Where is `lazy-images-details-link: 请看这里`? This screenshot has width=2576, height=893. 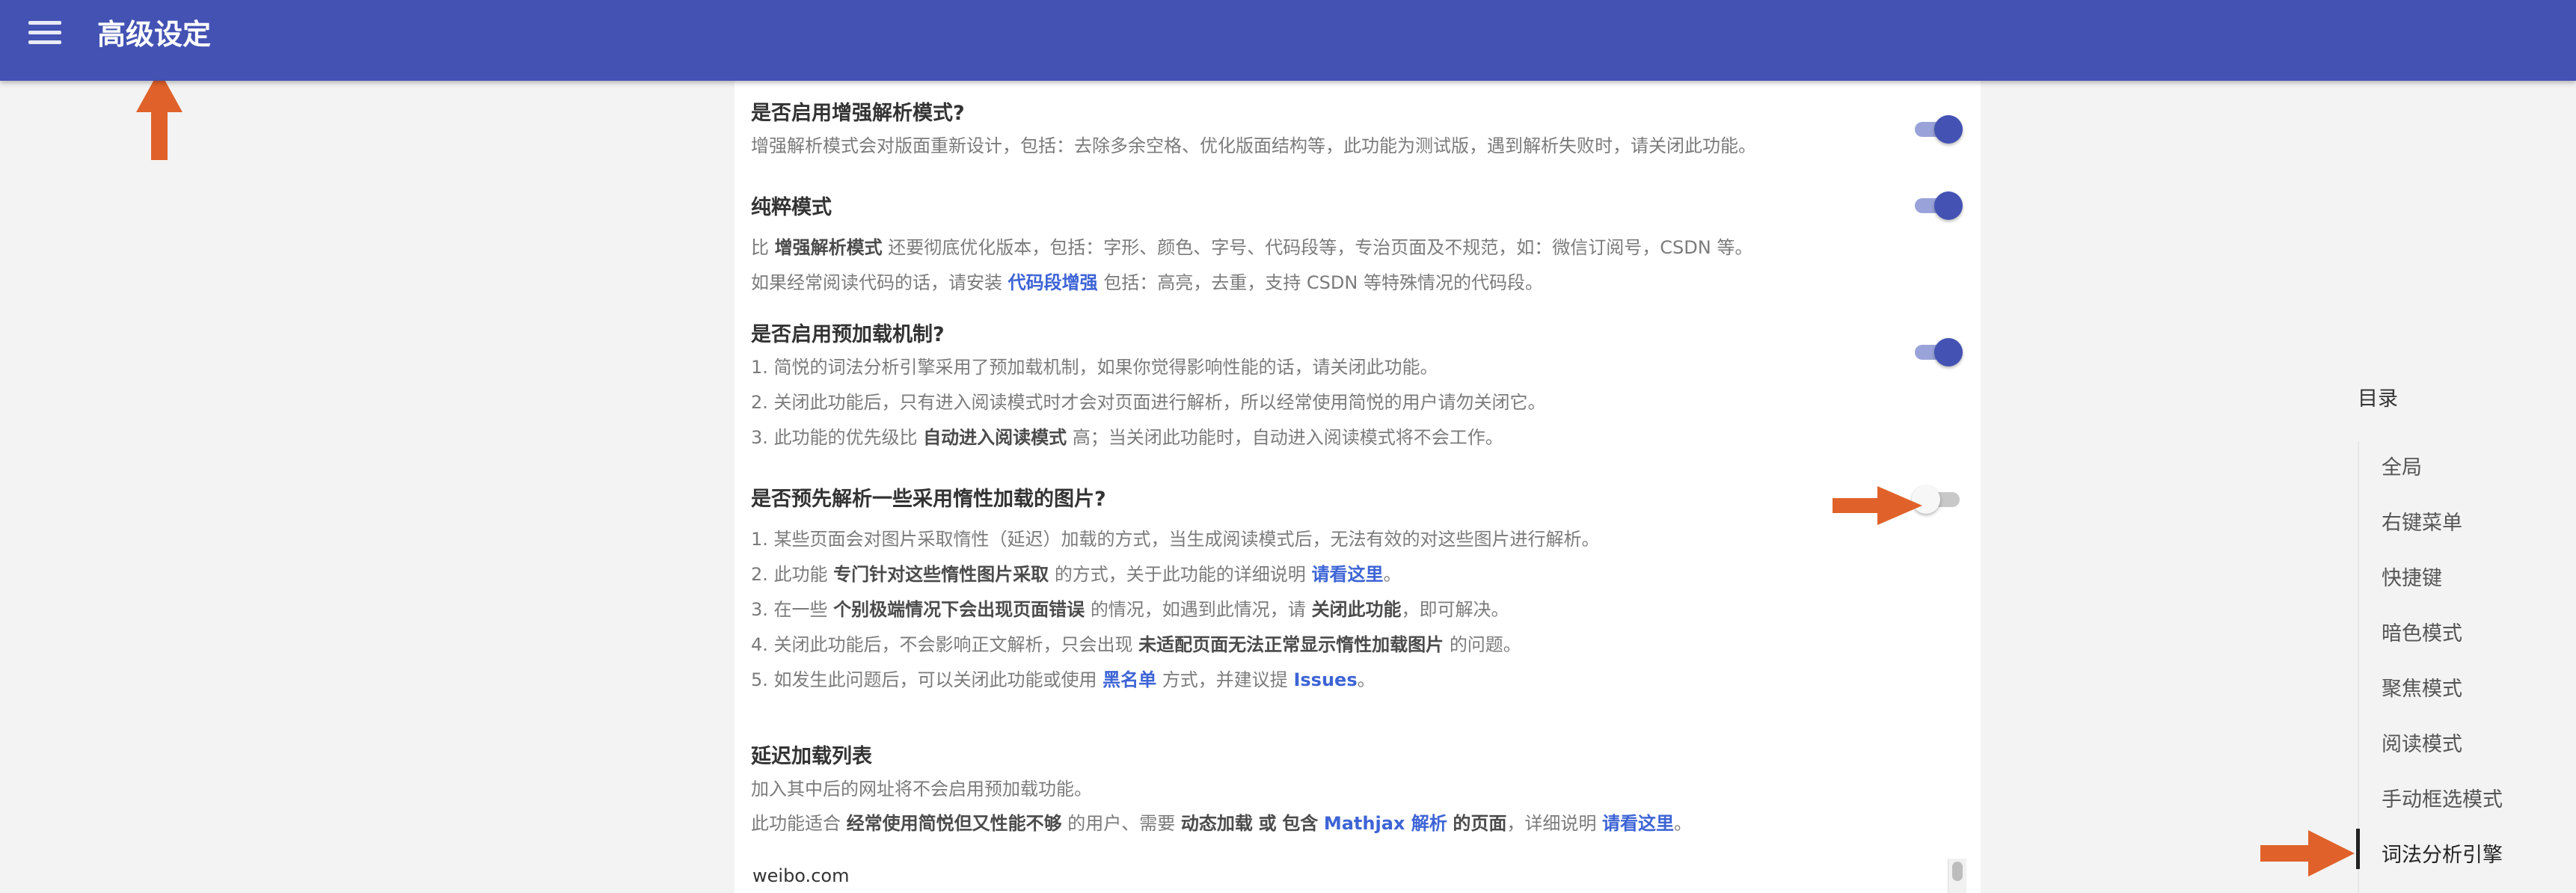
lazy-images-details-link: 请看这里 is located at coordinates (1347, 574).